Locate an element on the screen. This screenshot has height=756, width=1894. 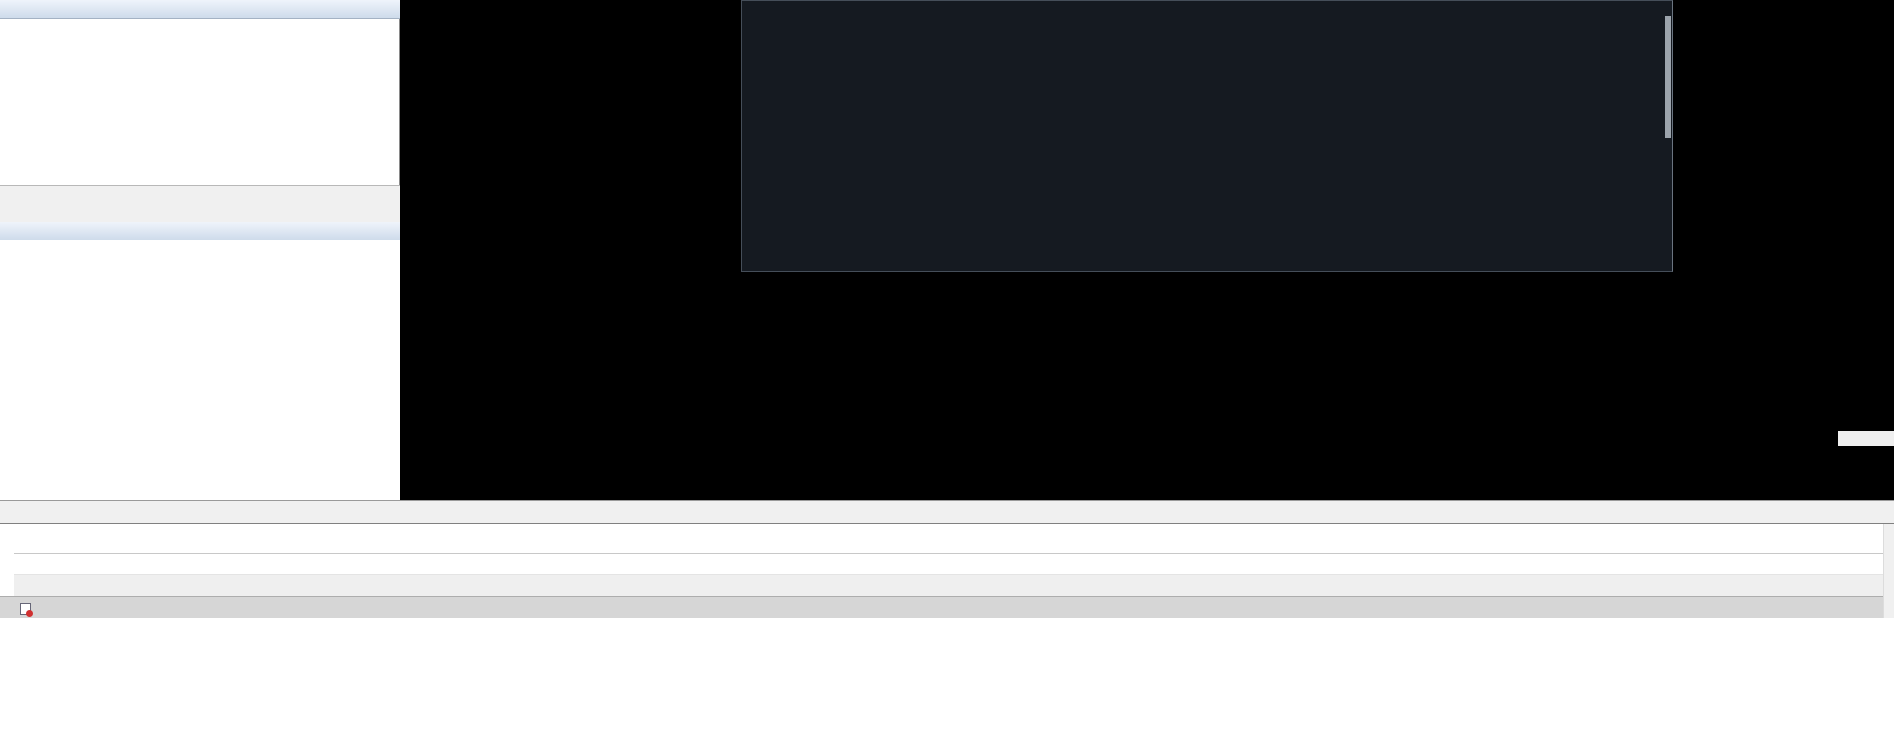
market-watch-titlebar is located at coordinates (200, 9).